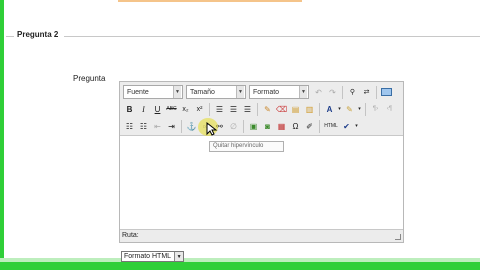 The width and height of the screenshot is (480, 270). I want to click on monitor-icon, so click(386, 91).